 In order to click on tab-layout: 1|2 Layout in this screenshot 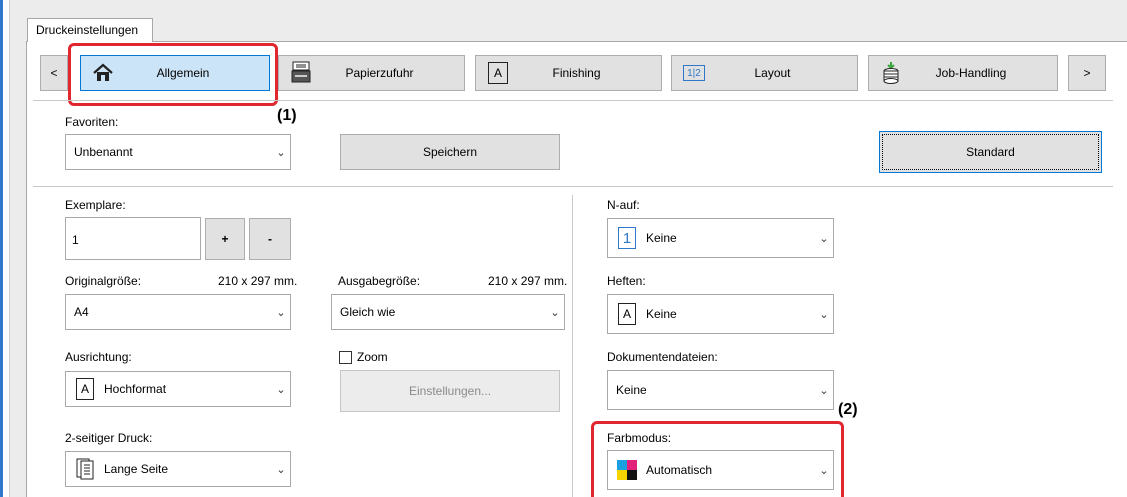, I will do `click(764, 73)`.